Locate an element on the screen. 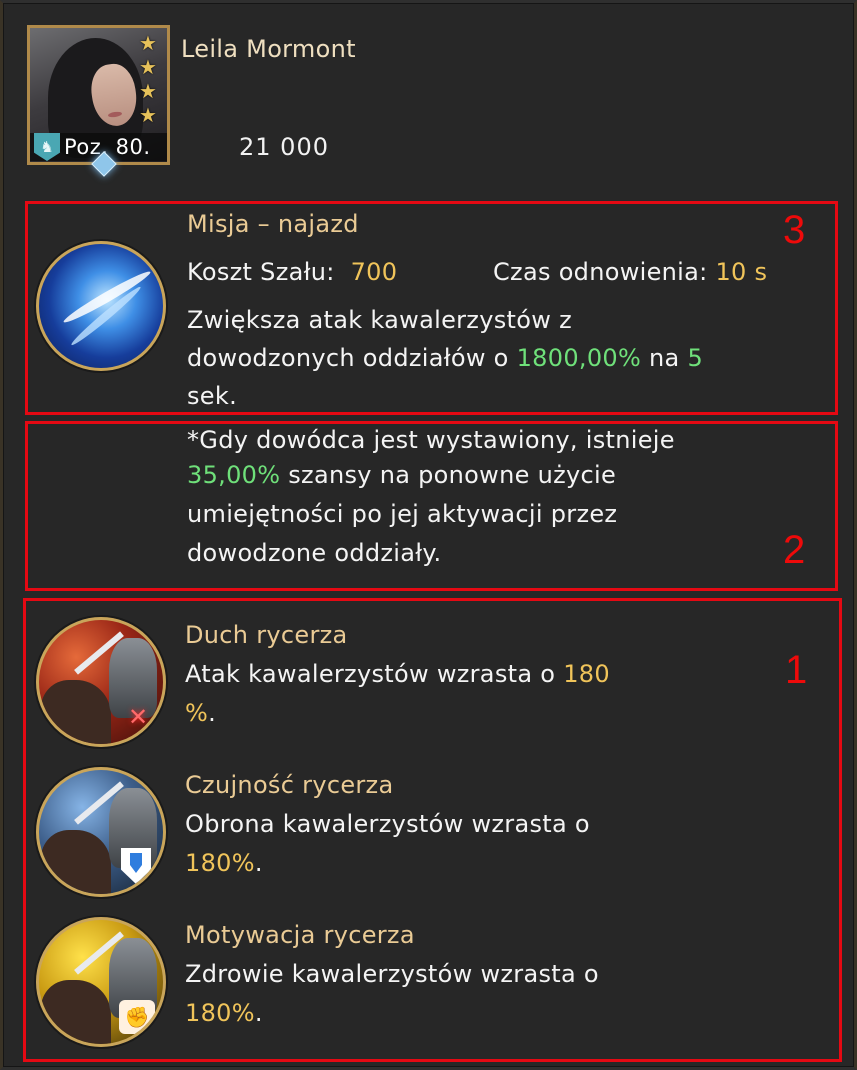  crossed-swords-icon: ✕ is located at coordinates (138, 717).